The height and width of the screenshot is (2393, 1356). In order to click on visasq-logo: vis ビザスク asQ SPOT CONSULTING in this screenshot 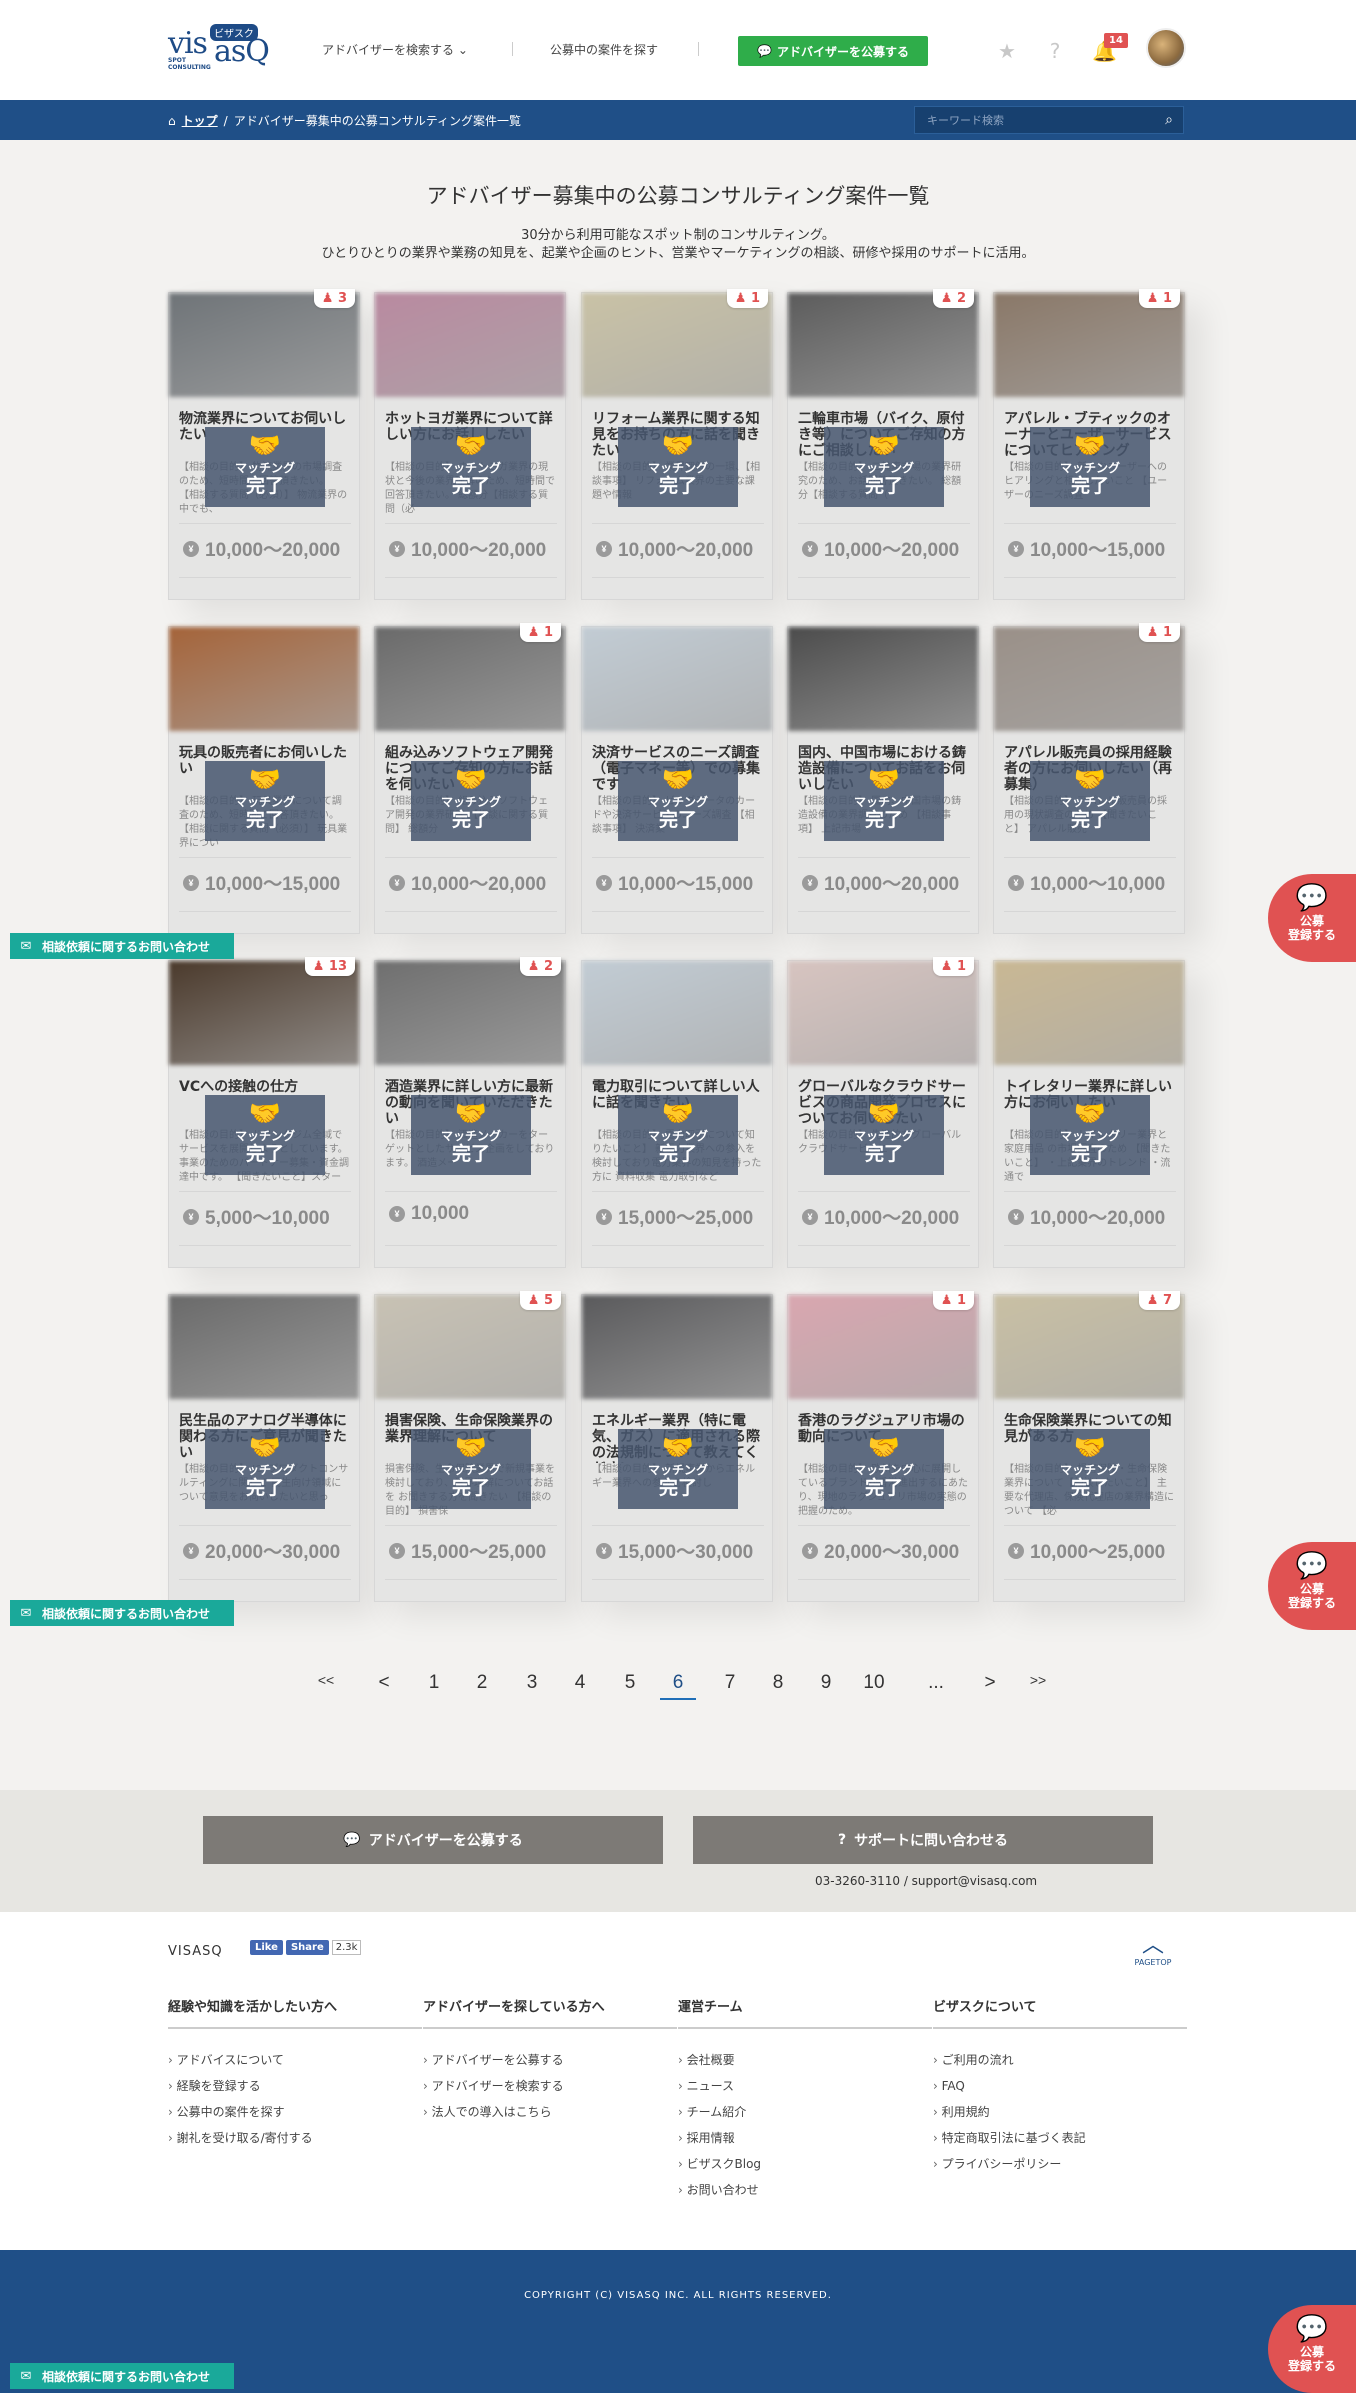, I will do `click(219, 47)`.